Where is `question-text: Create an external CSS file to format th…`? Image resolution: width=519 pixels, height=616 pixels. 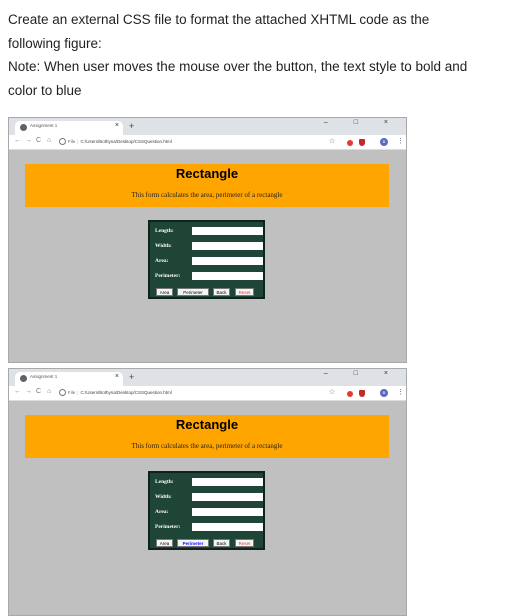
question-text: Create an external CSS file to format th… is located at coordinates (260, 55).